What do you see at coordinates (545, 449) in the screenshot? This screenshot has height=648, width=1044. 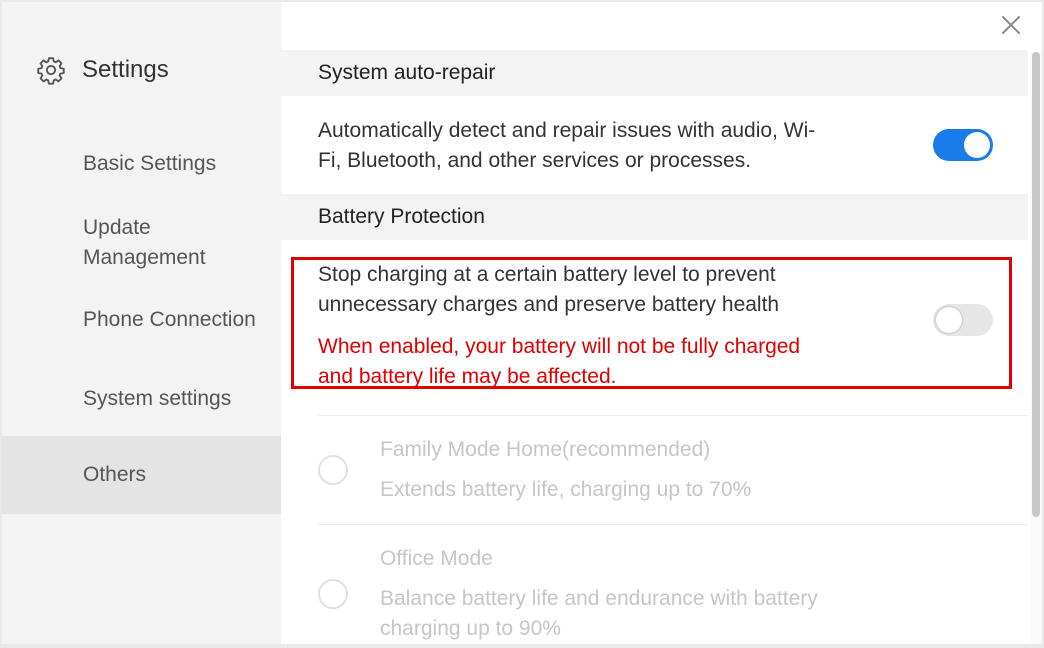 I see `family-mode-title: Family Mode Home(recommended)` at bounding box center [545, 449].